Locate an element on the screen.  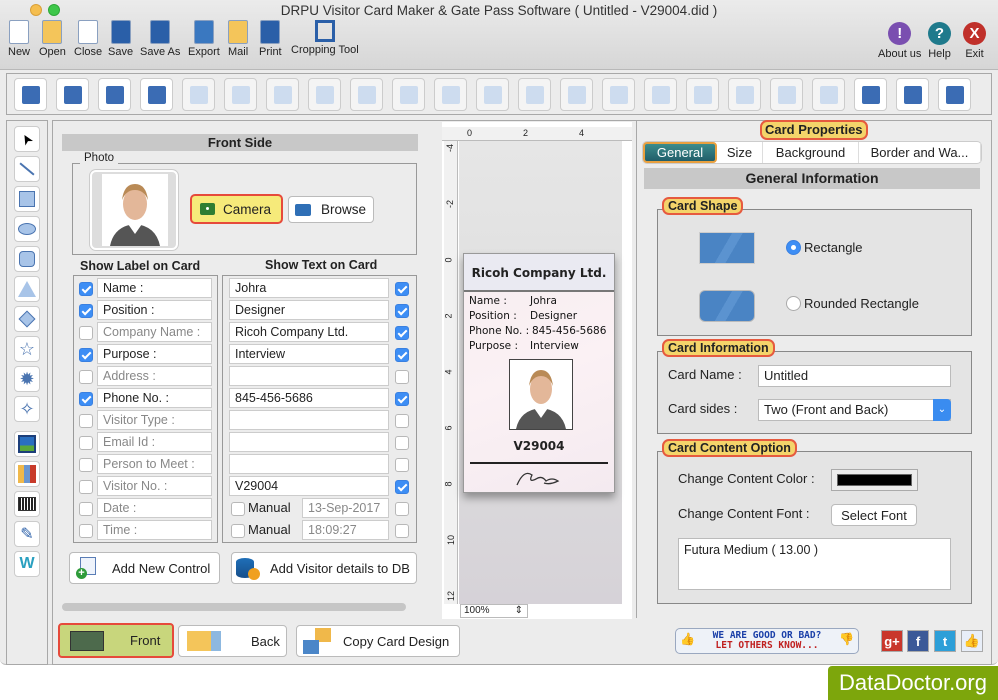
camera-button: Camera is located at coordinates (236, 209).